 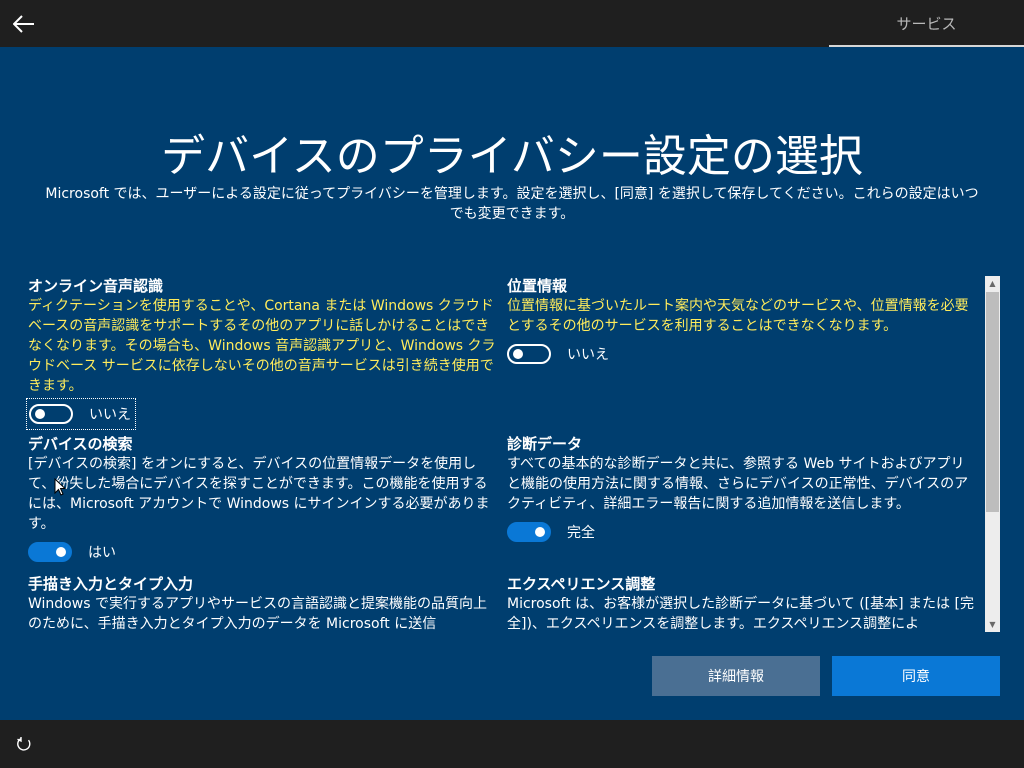 What do you see at coordinates (102, 553) in the screenshot?
I see `toggle-label: はい` at bounding box center [102, 553].